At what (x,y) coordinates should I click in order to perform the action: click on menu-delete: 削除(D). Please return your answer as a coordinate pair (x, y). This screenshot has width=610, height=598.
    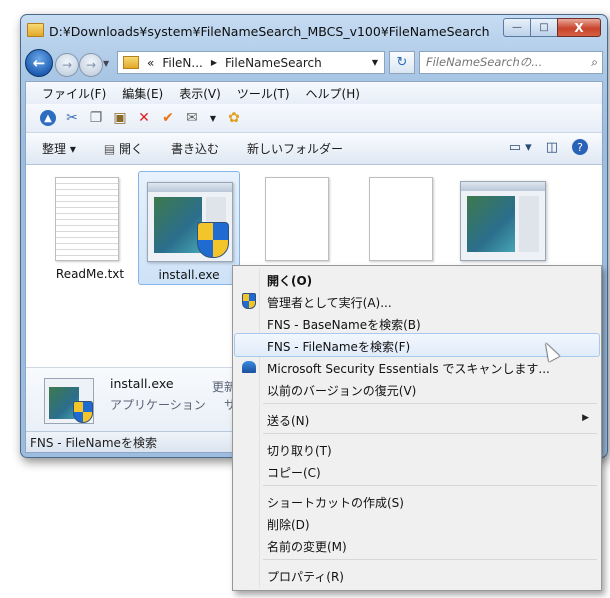
    Looking at the image, I should click on (417, 523).